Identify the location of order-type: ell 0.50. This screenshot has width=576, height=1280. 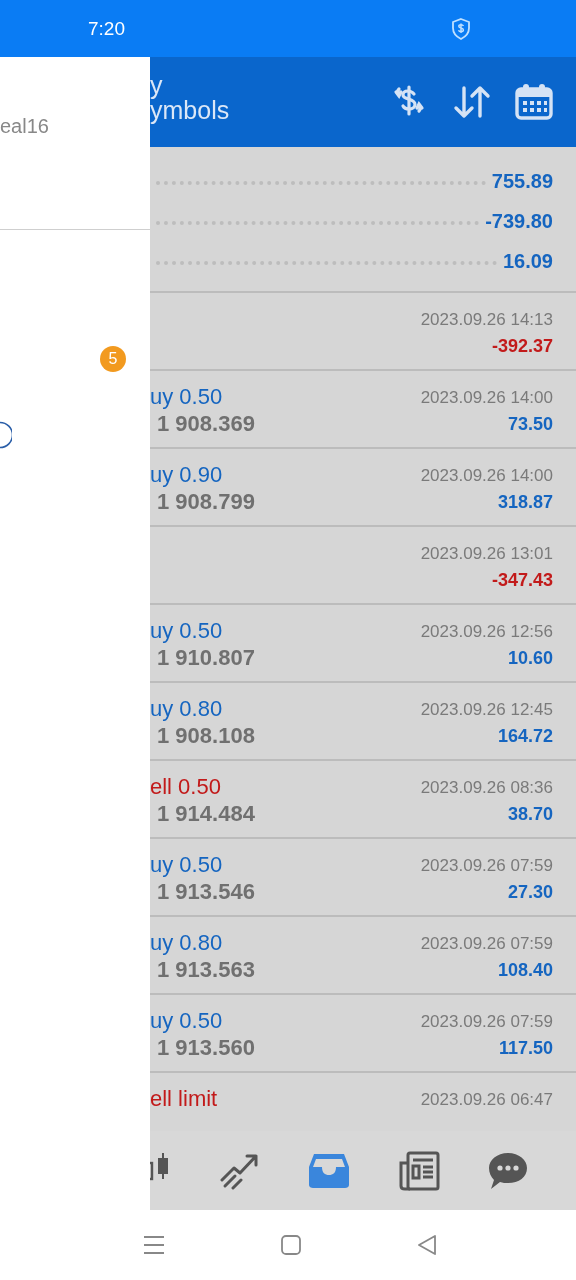
(186, 786).